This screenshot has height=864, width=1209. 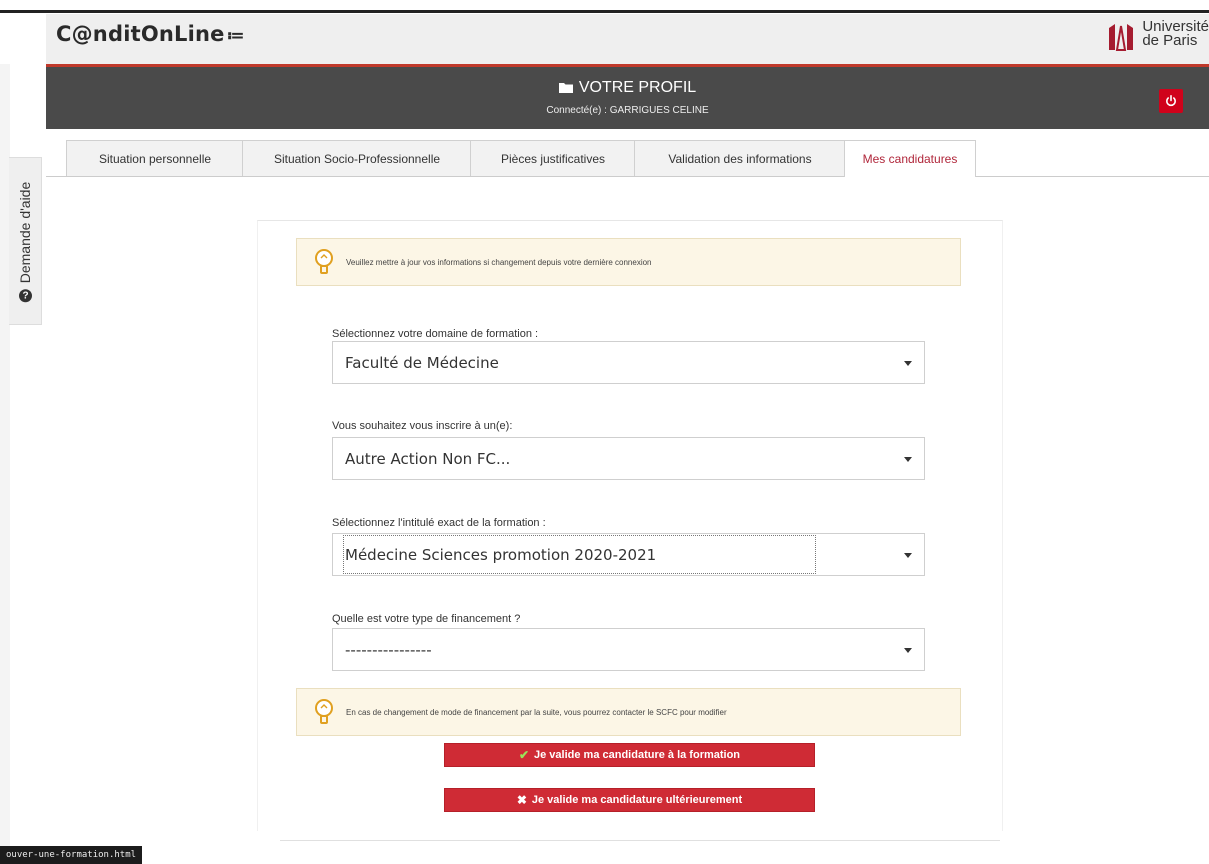 I want to click on inscription-label: Vous souhaitez vous inscrire à un(e):, so click(x=422, y=426).